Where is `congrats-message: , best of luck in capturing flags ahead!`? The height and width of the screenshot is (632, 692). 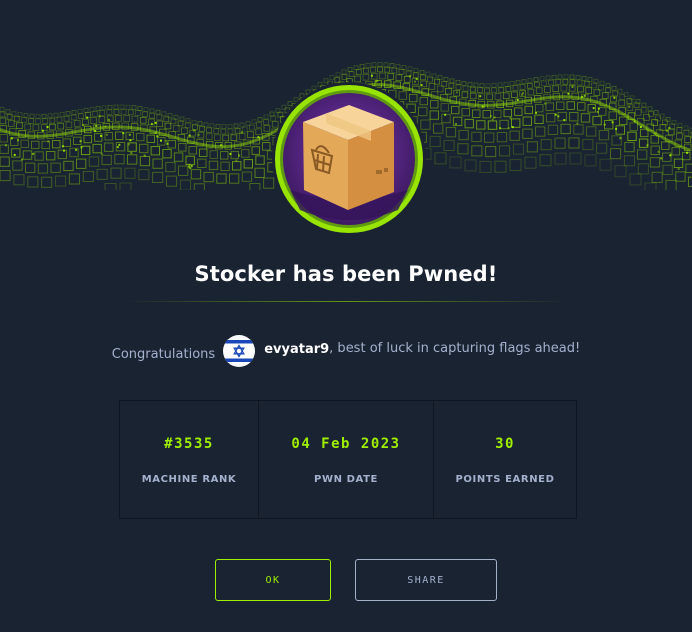
congrats-message: , best of luck in capturing flags ahead! is located at coordinates (455, 348).